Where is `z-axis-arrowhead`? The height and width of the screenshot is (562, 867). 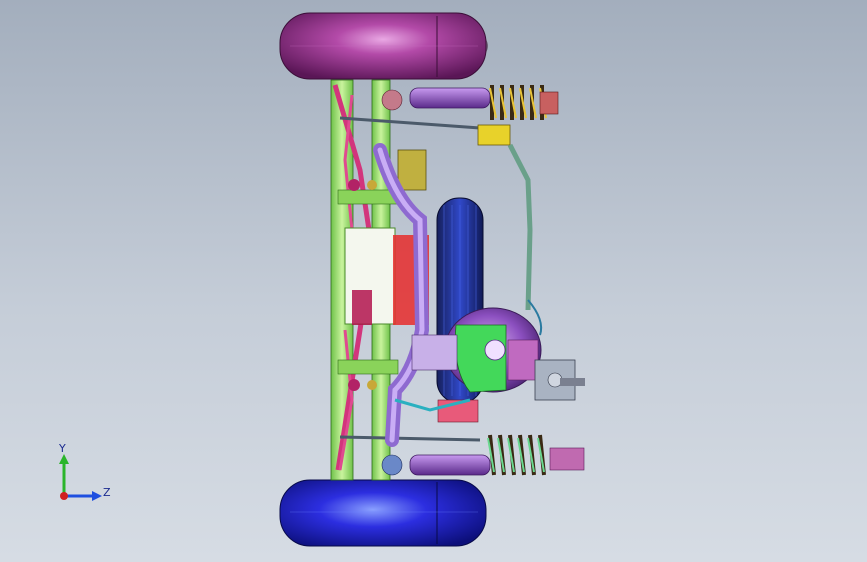 z-axis-arrowhead is located at coordinates (97, 496).